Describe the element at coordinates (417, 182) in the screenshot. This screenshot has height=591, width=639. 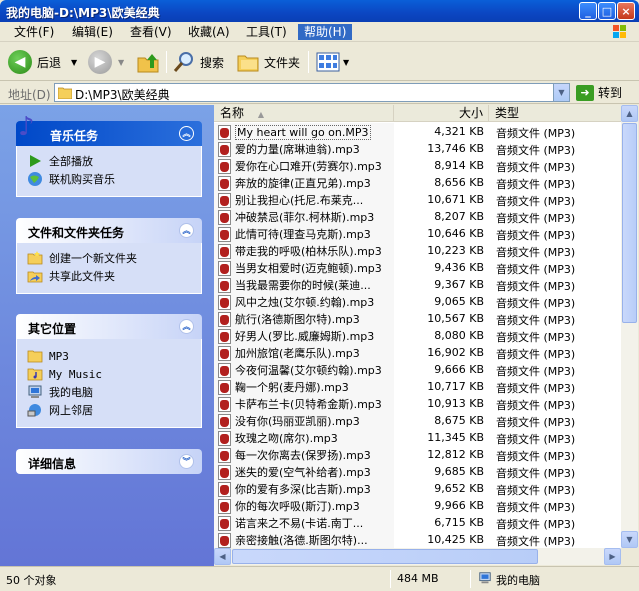
I see `file-row: 奔放的旋律(正直兄弟).mp3 8,656 KB 音频文件 (MP3)` at that location.